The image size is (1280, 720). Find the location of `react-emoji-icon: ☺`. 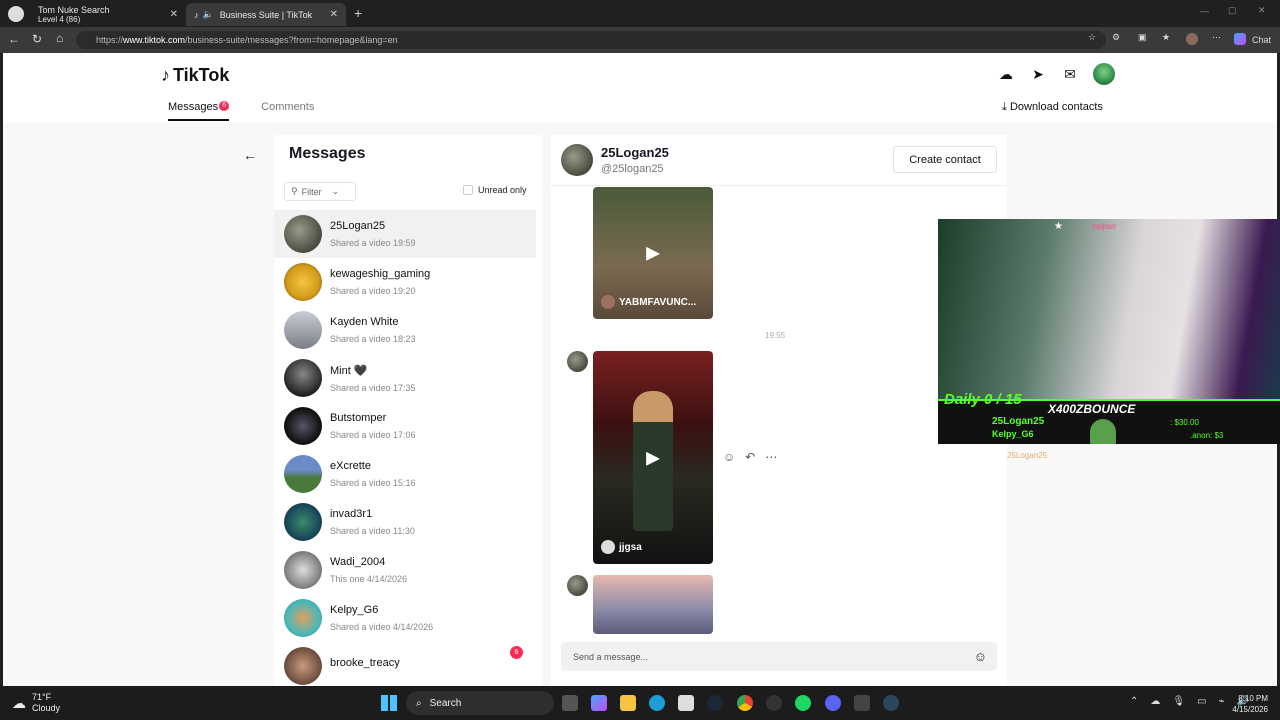

react-emoji-icon: ☺ is located at coordinates (729, 457).